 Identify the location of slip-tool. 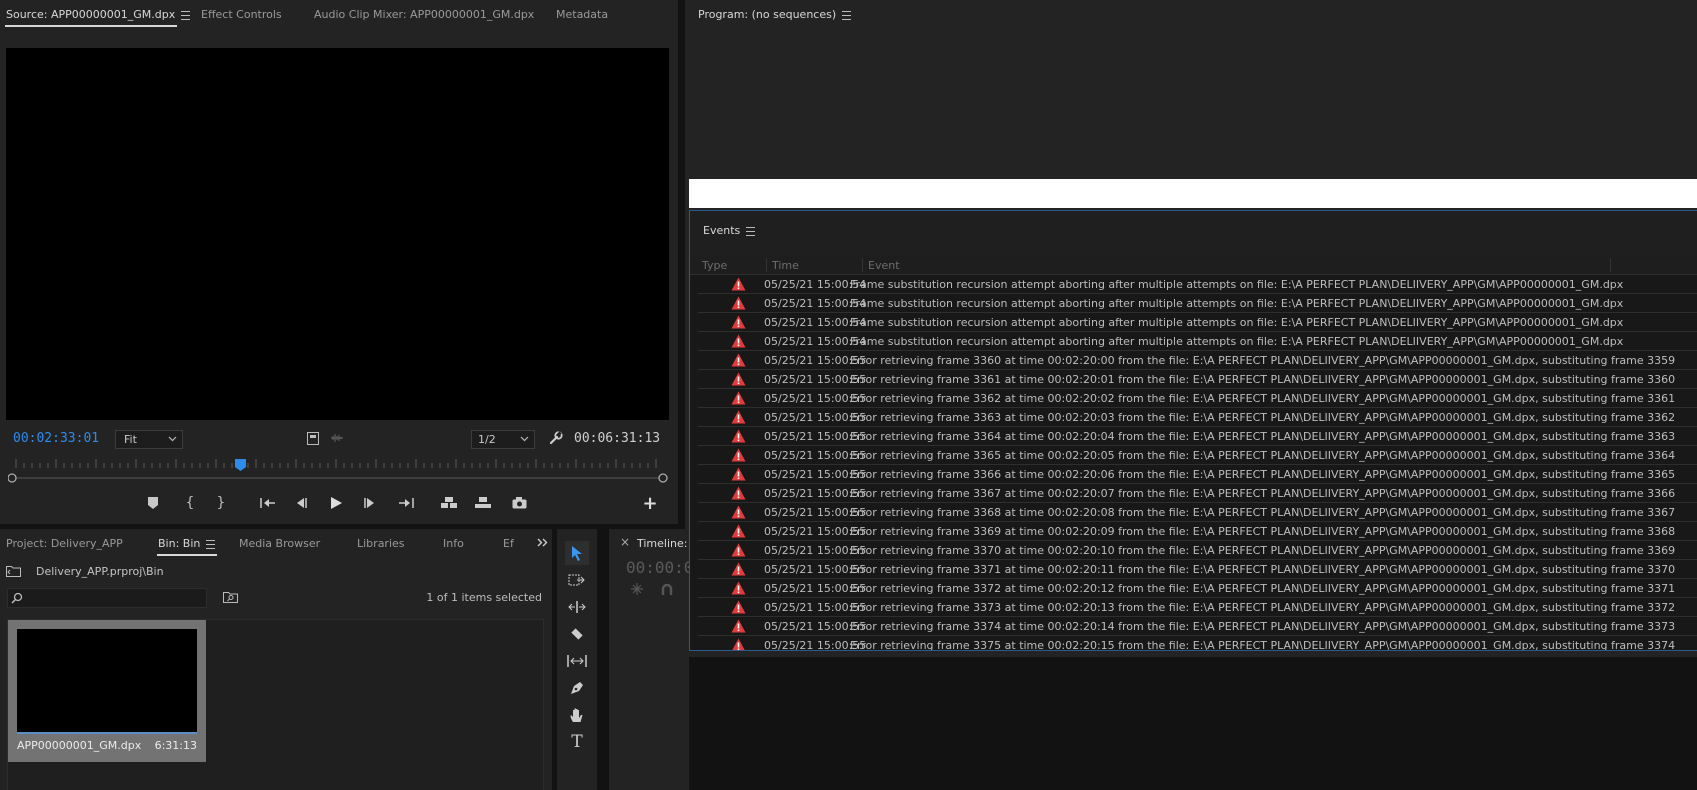
(577, 661).